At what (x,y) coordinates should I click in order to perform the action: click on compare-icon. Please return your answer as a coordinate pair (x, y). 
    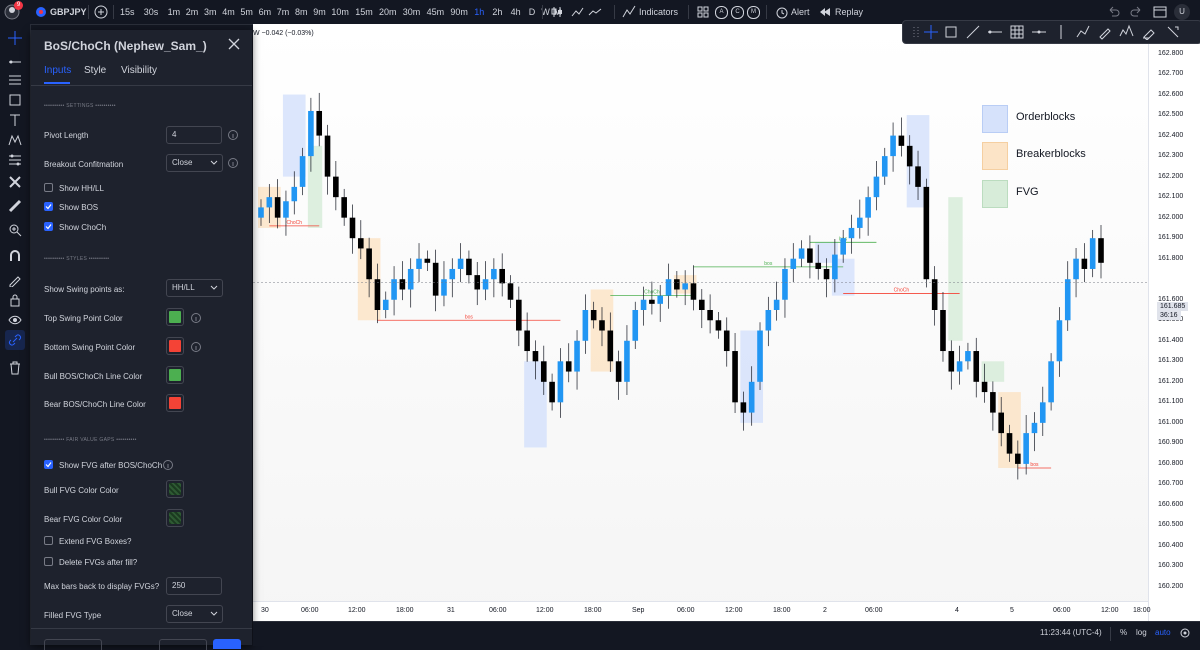
    Looking at the image, I should click on (577, 12).